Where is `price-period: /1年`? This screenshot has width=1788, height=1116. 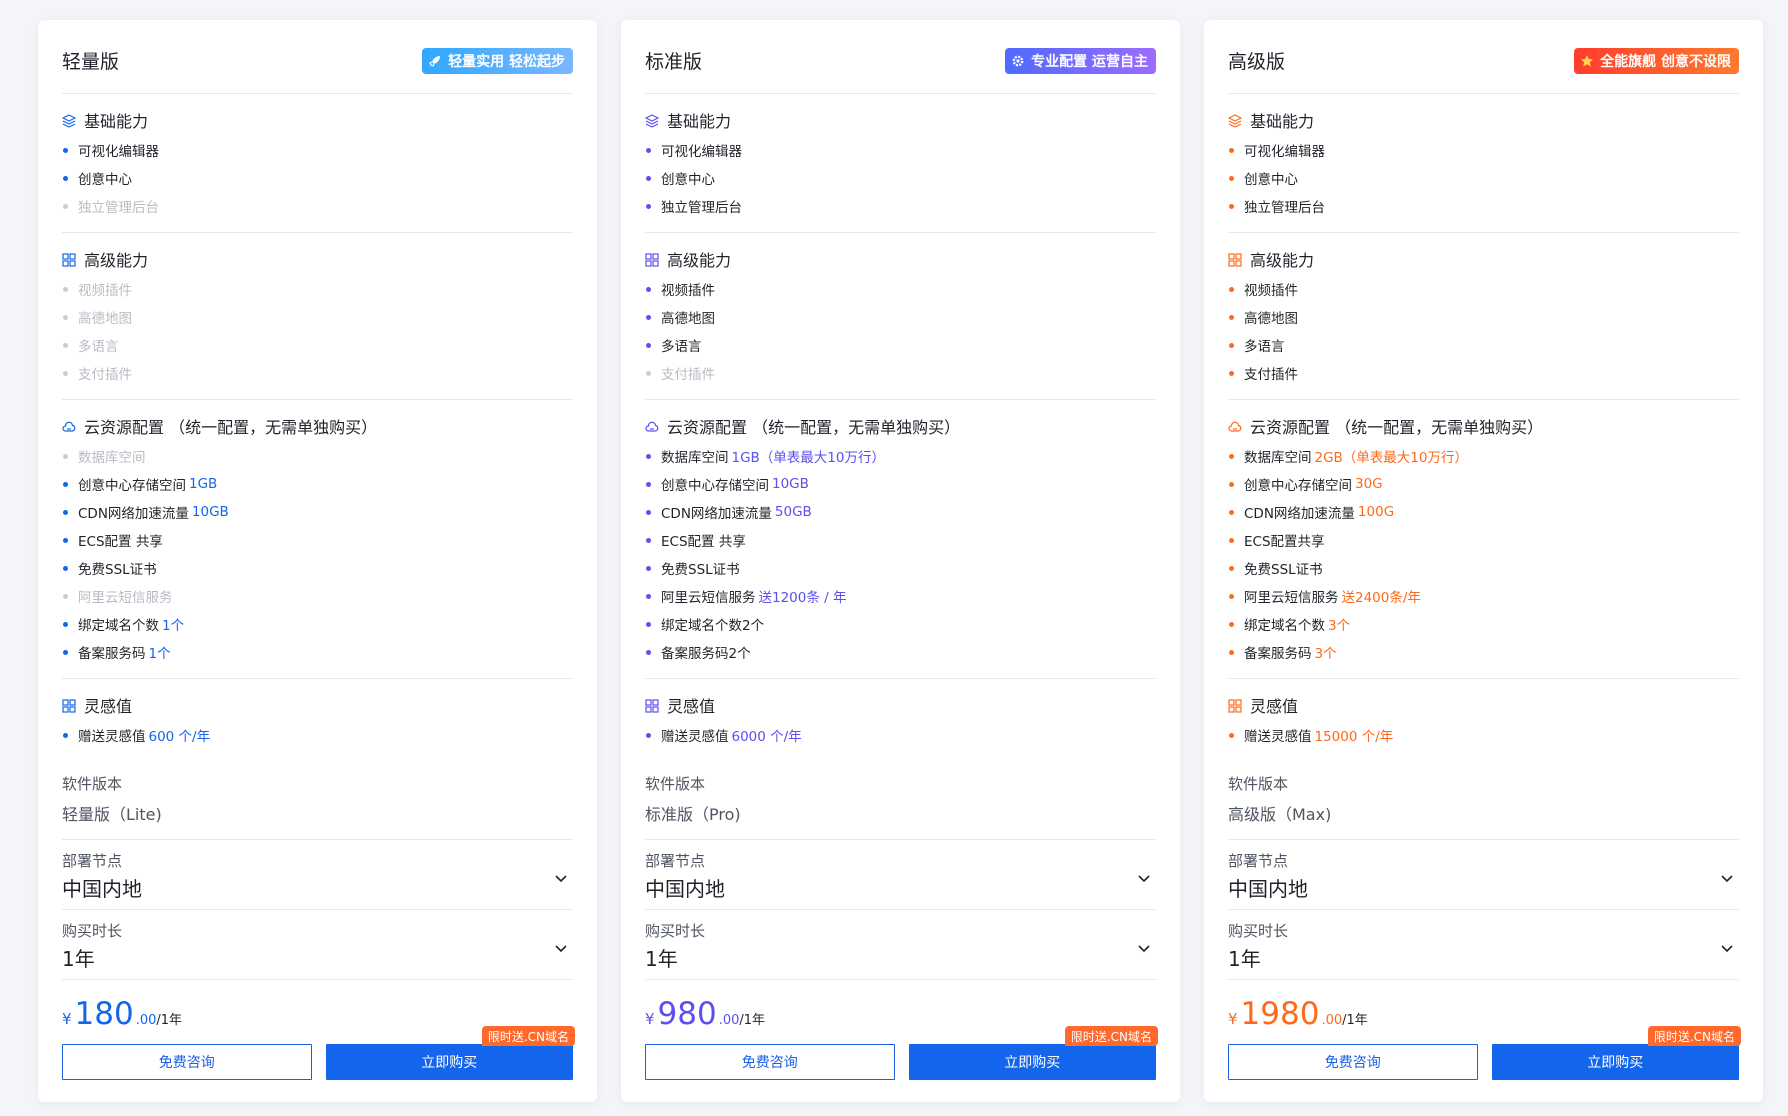 price-period: /1年 is located at coordinates (1355, 1020).